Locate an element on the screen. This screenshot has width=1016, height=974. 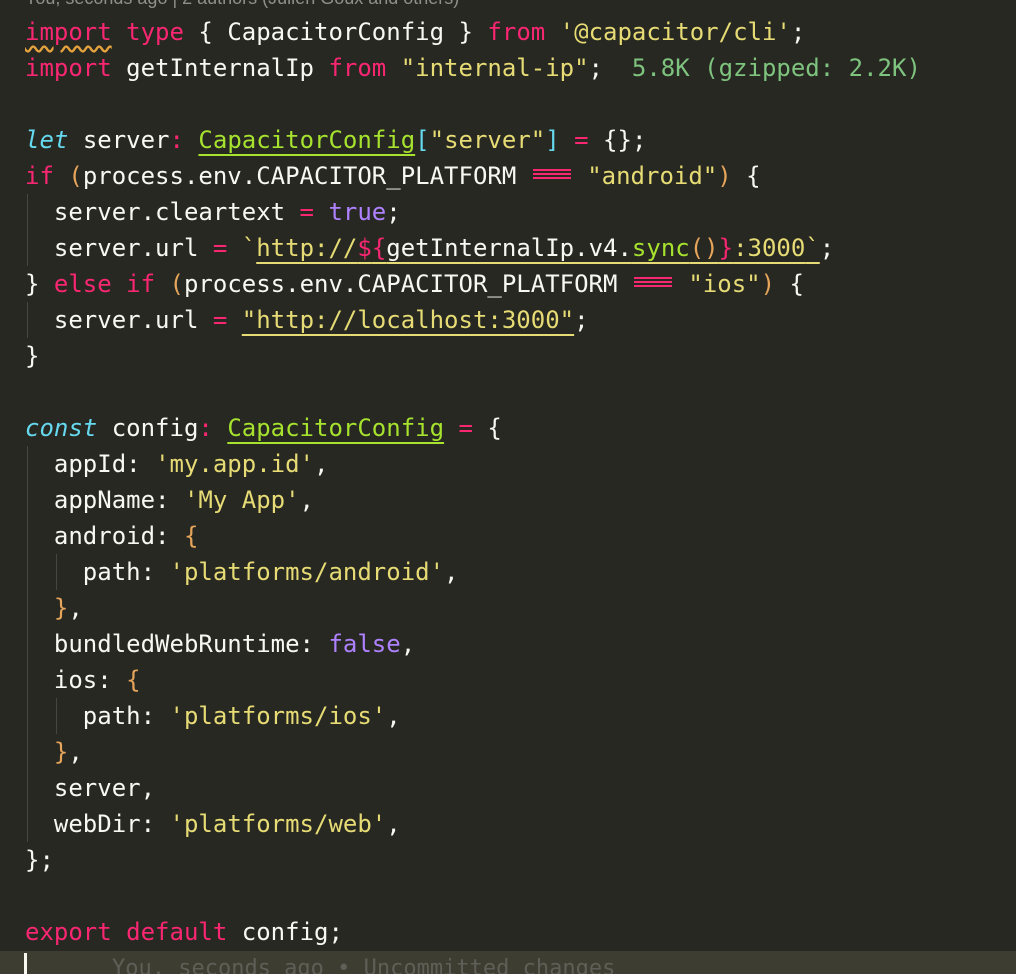
backtick: ` is located at coordinates (249, 248).